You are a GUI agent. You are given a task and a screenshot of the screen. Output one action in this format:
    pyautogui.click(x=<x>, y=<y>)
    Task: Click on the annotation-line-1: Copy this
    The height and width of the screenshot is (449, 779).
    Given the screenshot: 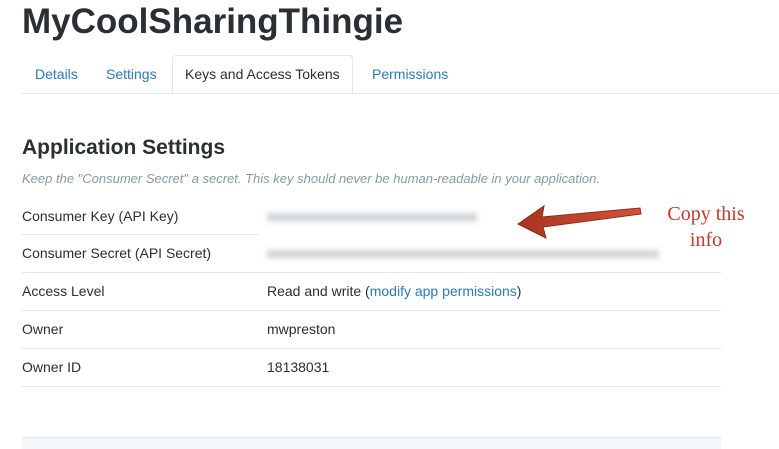 What is the action you would take?
    pyautogui.click(x=706, y=214)
    